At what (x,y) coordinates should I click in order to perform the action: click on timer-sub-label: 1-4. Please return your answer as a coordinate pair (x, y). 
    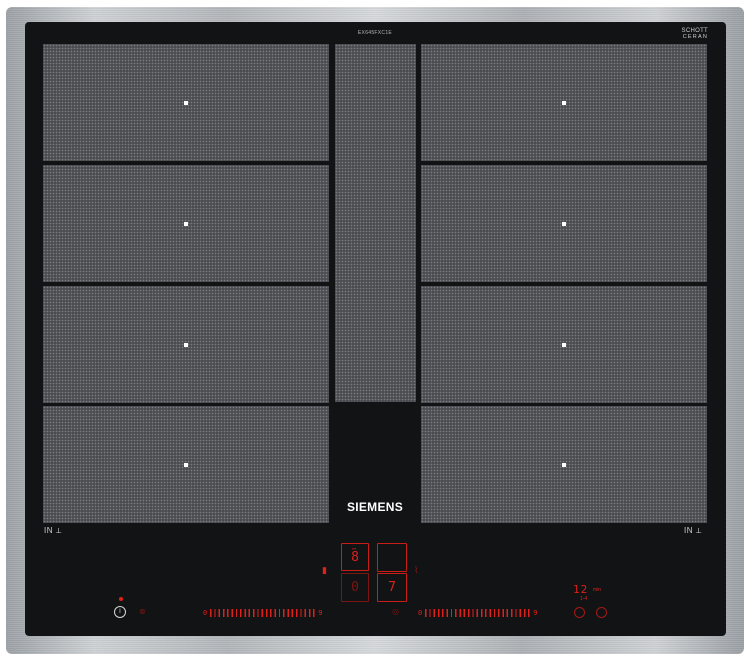
    Looking at the image, I should click on (584, 599).